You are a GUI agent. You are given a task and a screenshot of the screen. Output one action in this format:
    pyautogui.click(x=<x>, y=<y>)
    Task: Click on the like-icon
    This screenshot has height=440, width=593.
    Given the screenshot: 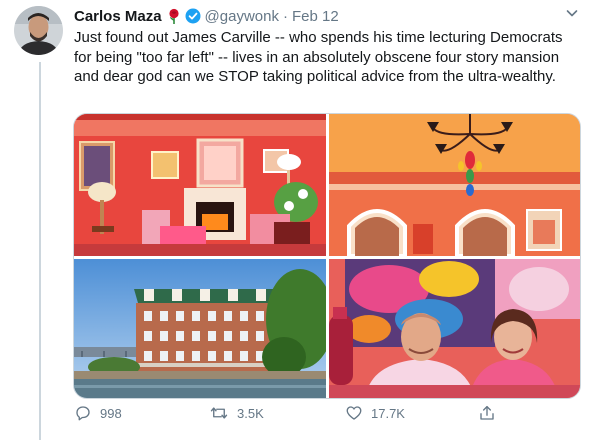 What is the action you would take?
    pyautogui.click(x=354, y=413)
    